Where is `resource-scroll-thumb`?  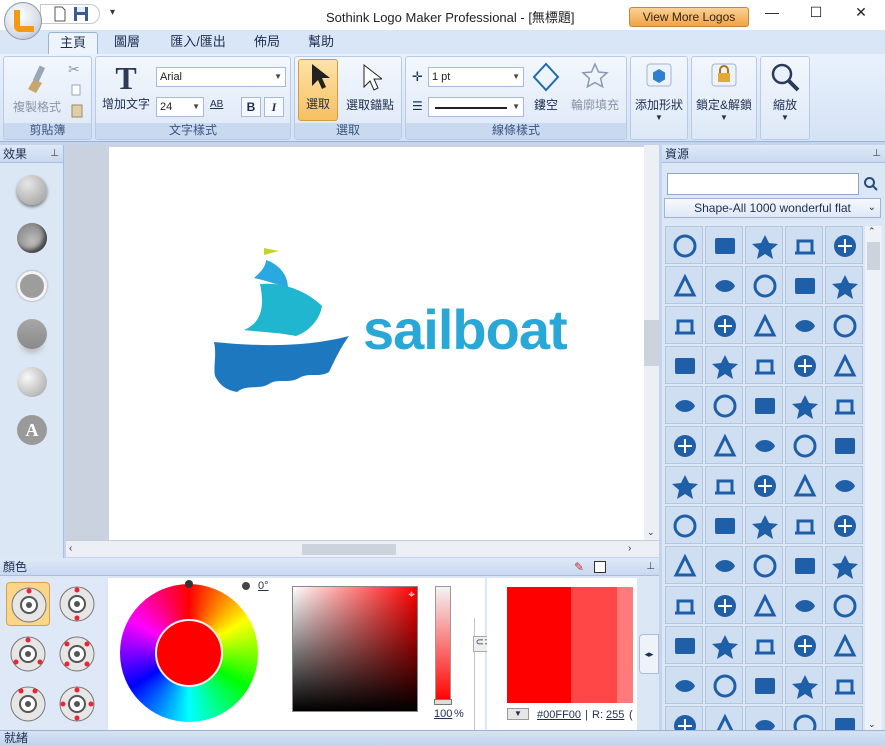 resource-scroll-thumb is located at coordinates (873, 256).